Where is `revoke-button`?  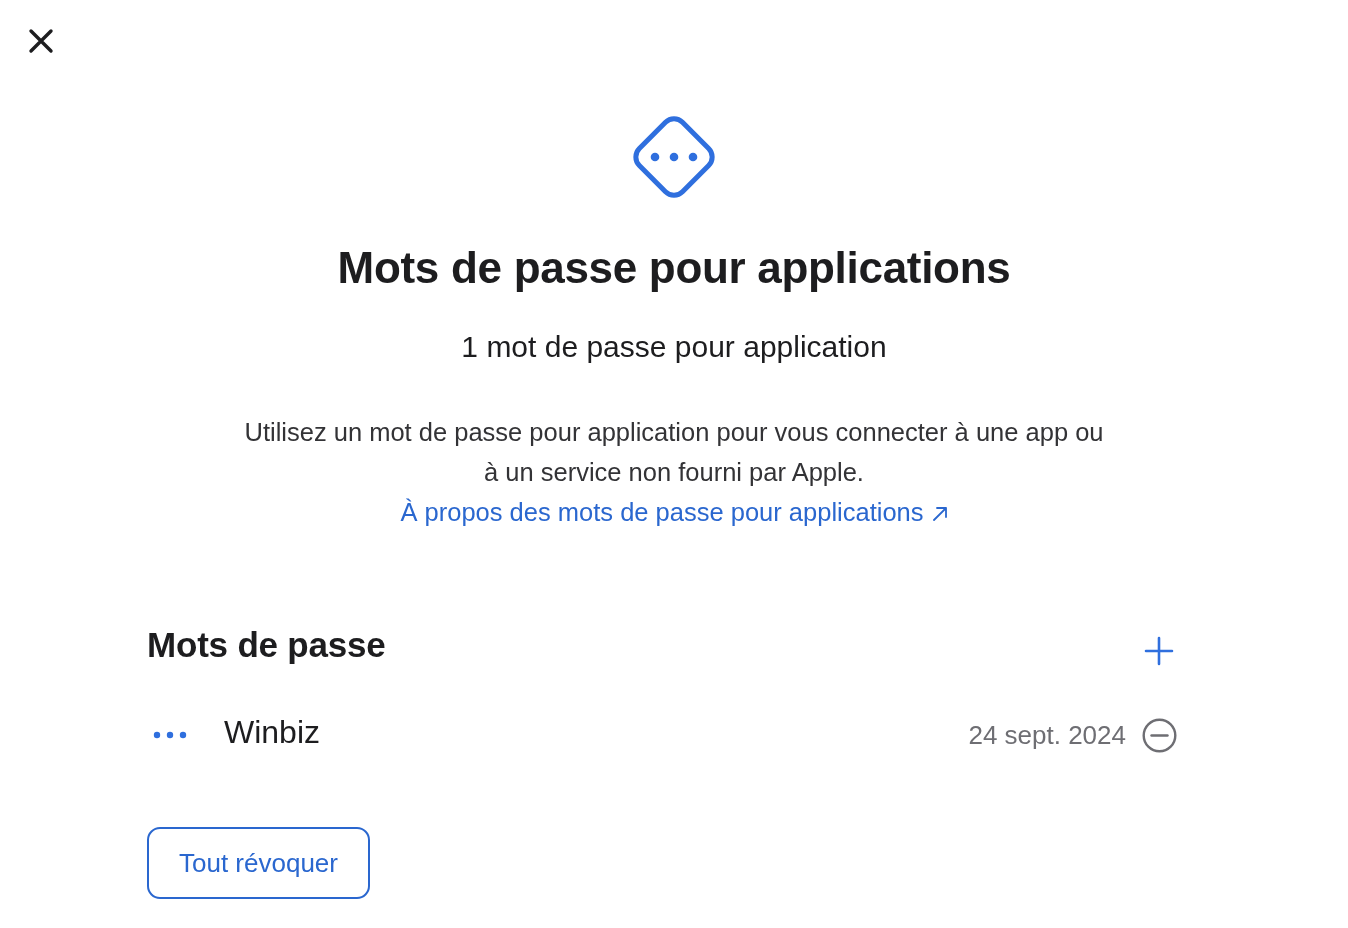
revoke-button is located at coordinates (1159, 735).